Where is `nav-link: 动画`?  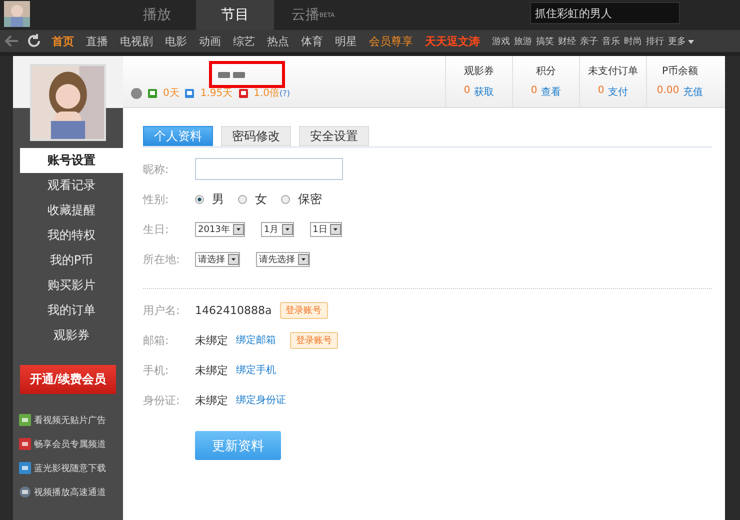
nav-link: 动画 is located at coordinates (210, 41).